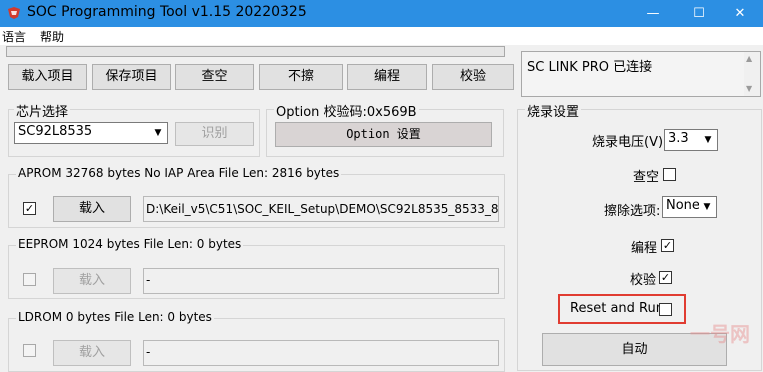  I want to click on status-message: SC LINK PRO 已连接, so click(590, 67).